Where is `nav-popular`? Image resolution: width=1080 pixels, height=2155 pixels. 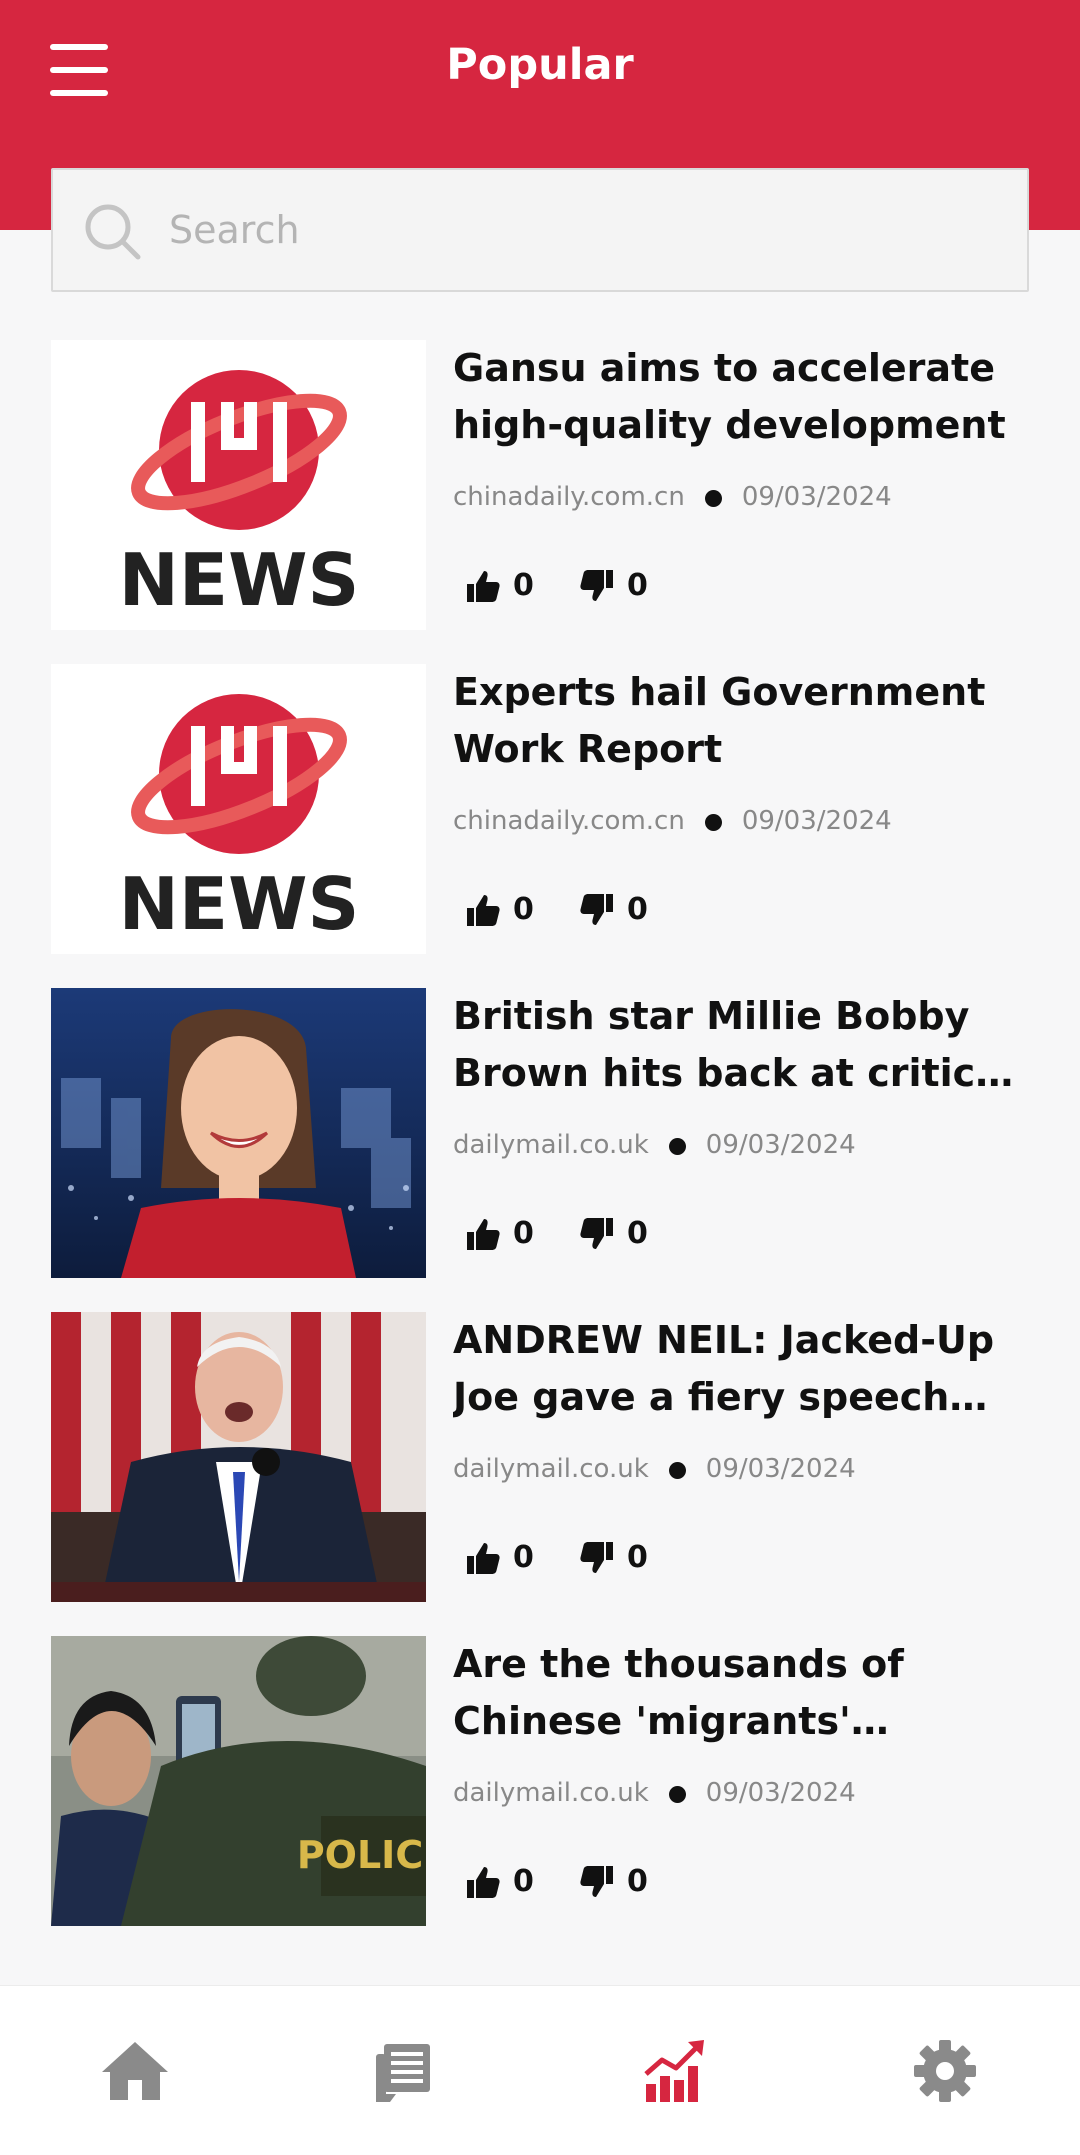
nav-popular is located at coordinates (675, 2071).